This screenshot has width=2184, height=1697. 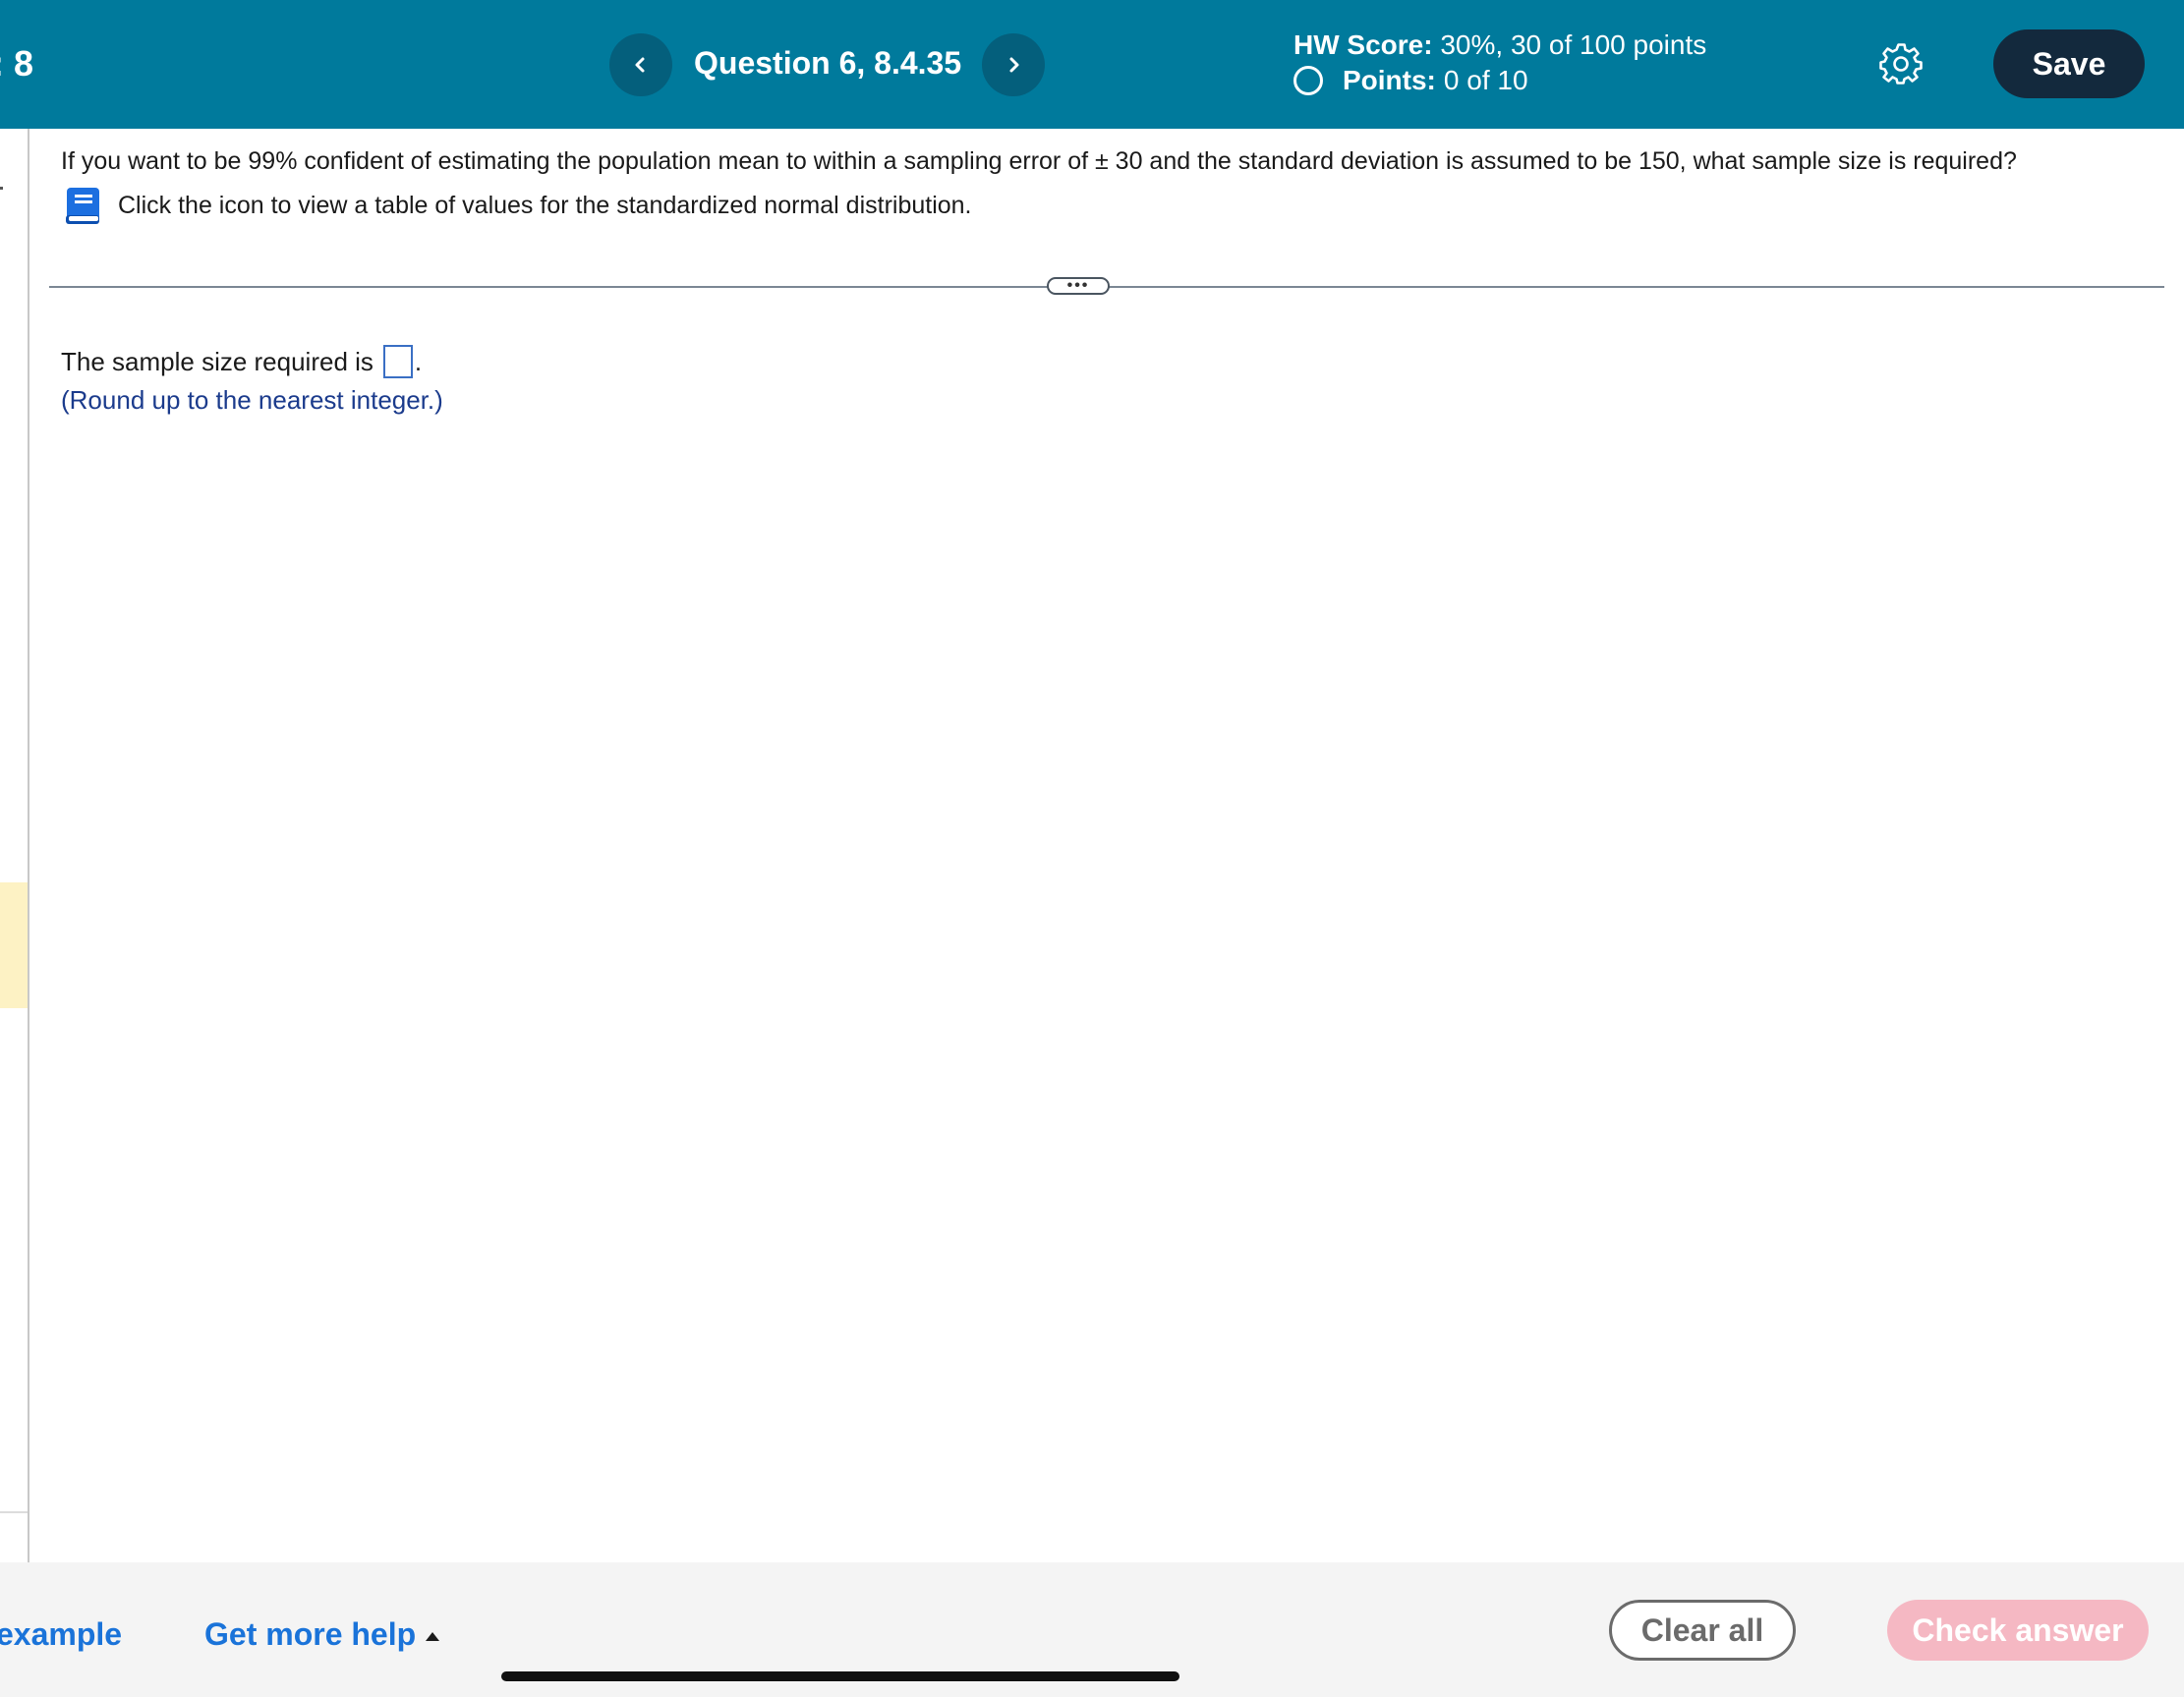 I want to click on previous-question-button, so click(x=640, y=64).